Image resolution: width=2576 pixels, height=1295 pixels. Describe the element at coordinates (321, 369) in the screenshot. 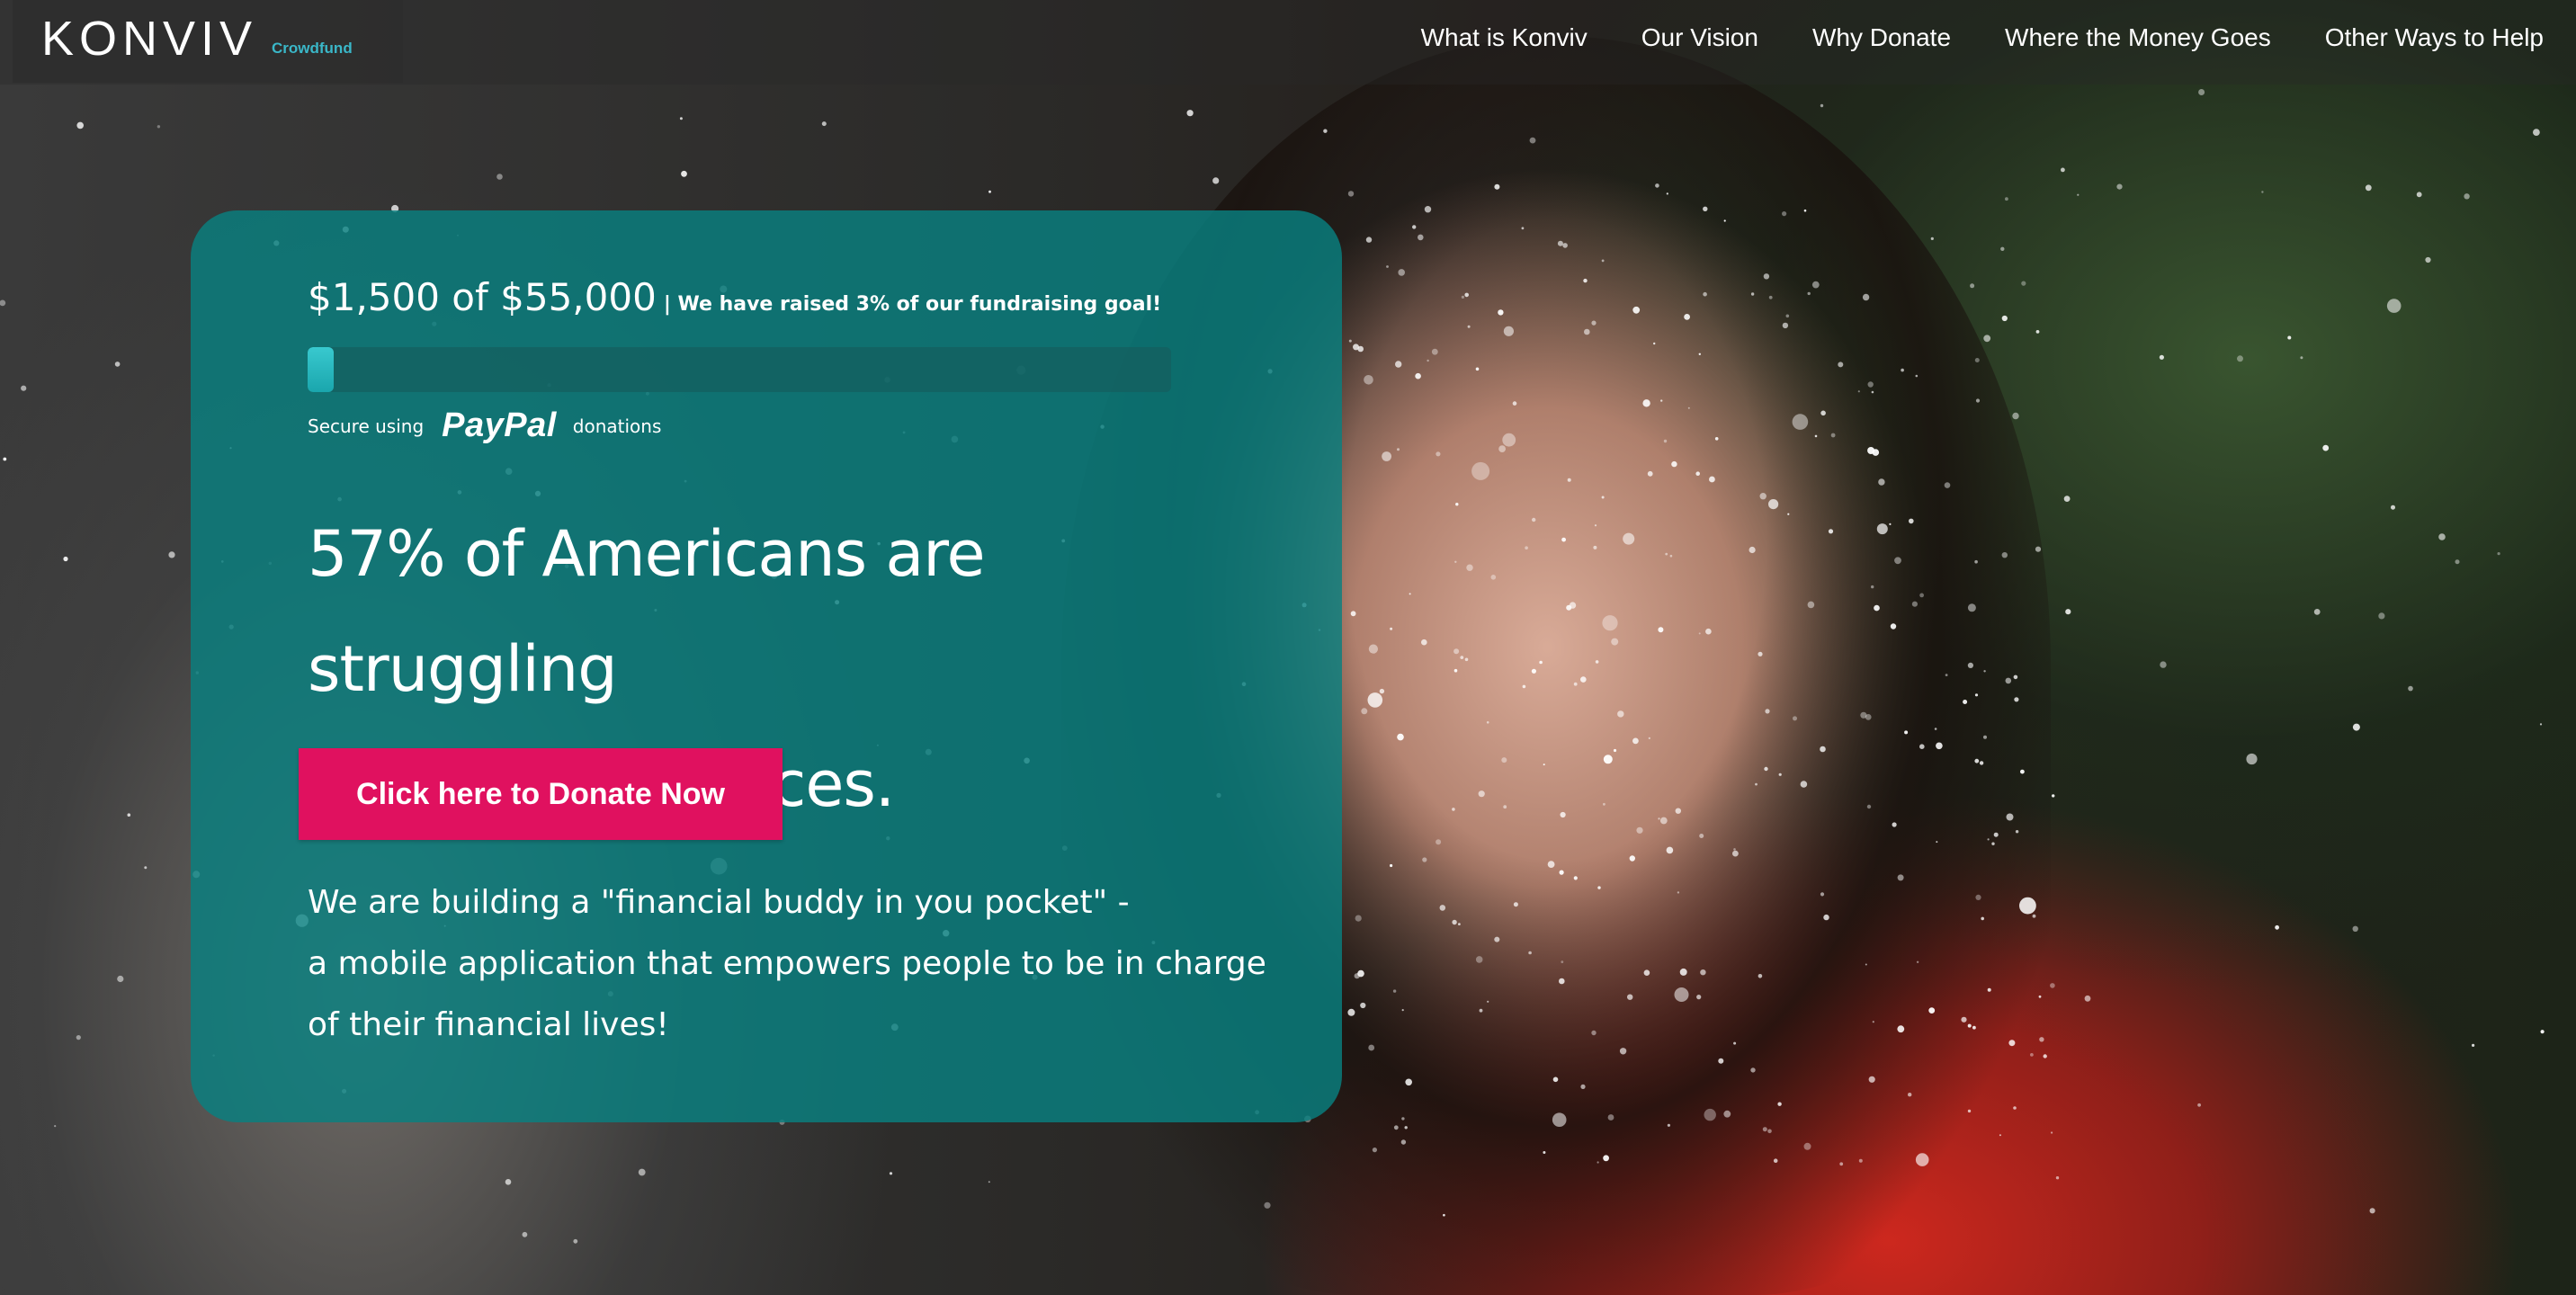

I see `progress-fill` at that location.